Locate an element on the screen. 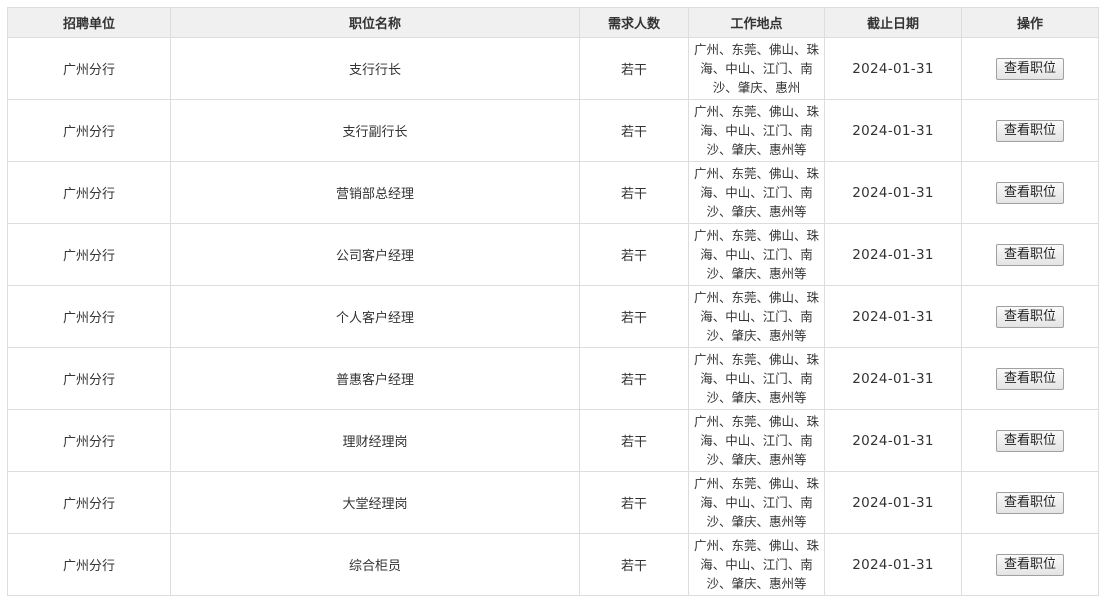 The image size is (1104, 604). position-title: 普惠客户经理 is located at coordinates (374, 380).